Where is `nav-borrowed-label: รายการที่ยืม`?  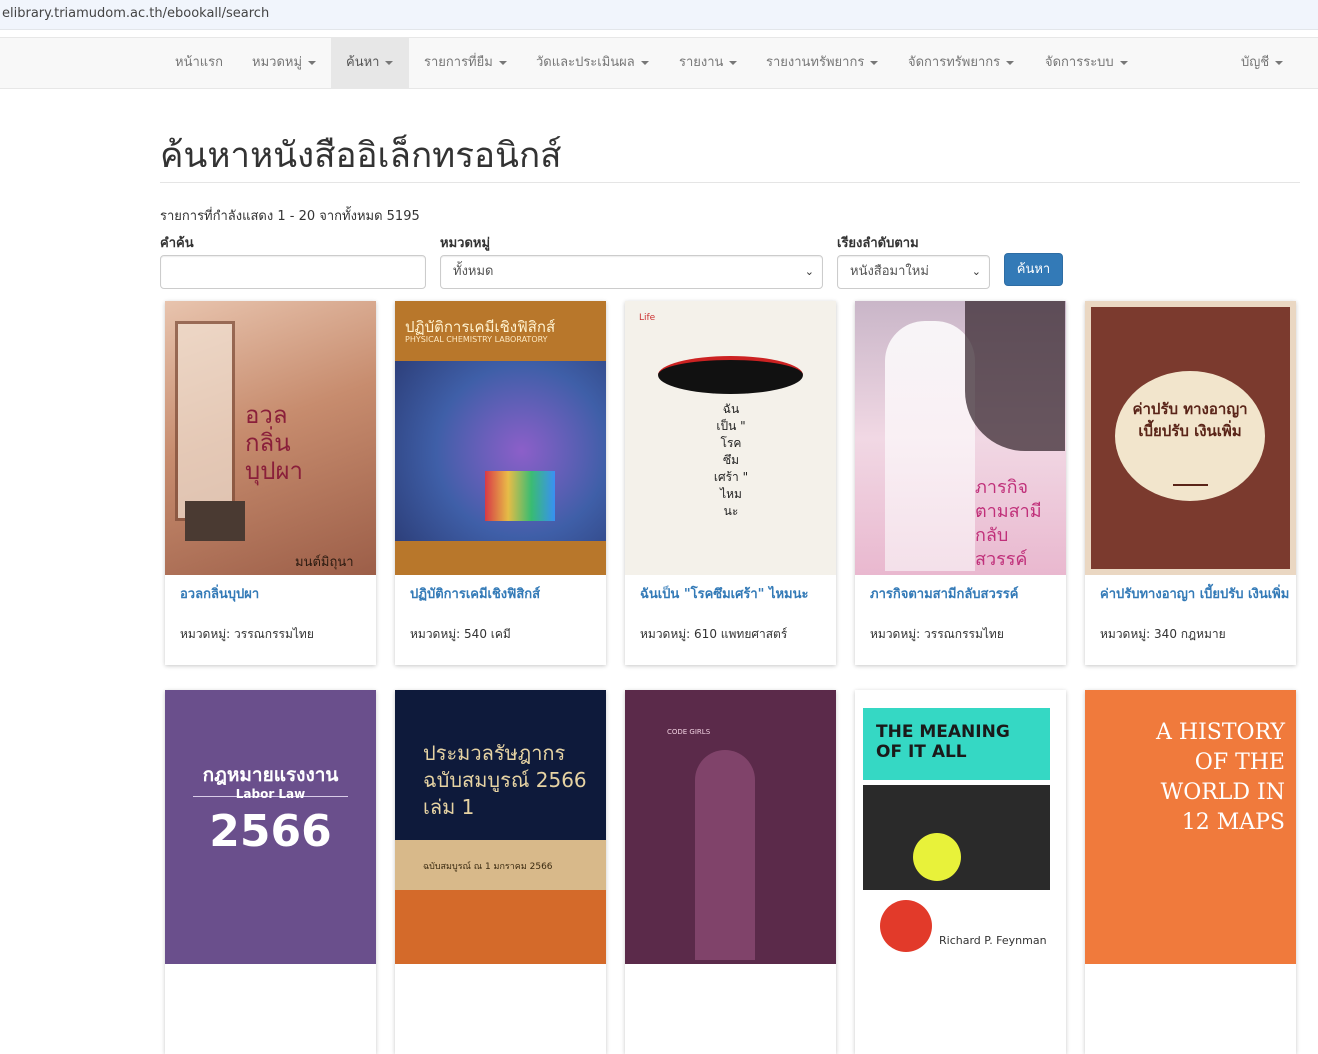 nav-borrowed-label: รายการที่ยืม is located at coordinates (458, 62).